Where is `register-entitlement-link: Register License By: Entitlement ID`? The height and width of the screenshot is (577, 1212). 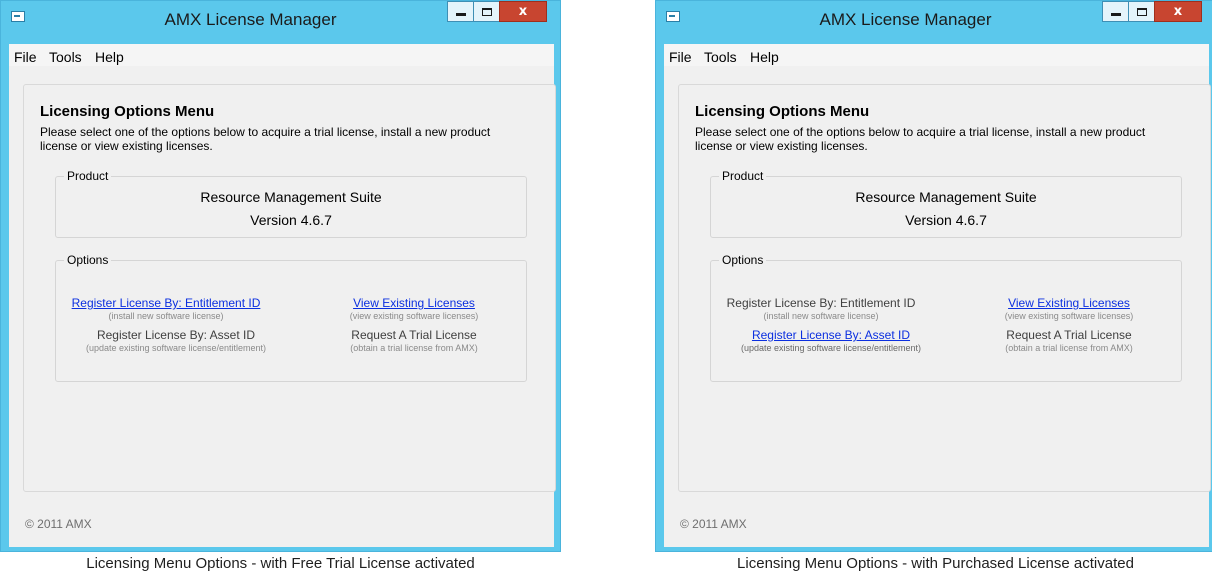 register-entitlement-link: Register License By: Entitlement ID is located at coordinates (166, 303).